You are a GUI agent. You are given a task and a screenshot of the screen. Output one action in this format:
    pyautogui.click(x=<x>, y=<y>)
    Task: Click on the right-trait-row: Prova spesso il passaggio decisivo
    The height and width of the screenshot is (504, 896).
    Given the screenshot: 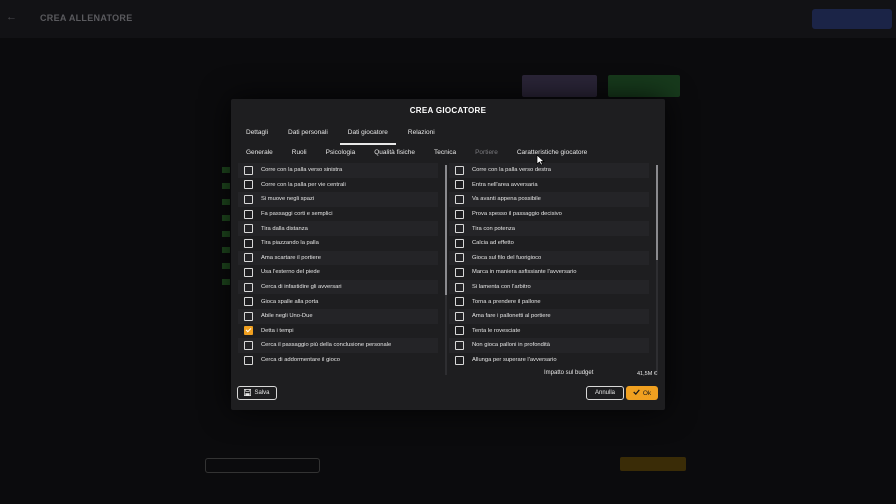 What is the action you would take?
    pyautogui.click(x=549, y=214)
    